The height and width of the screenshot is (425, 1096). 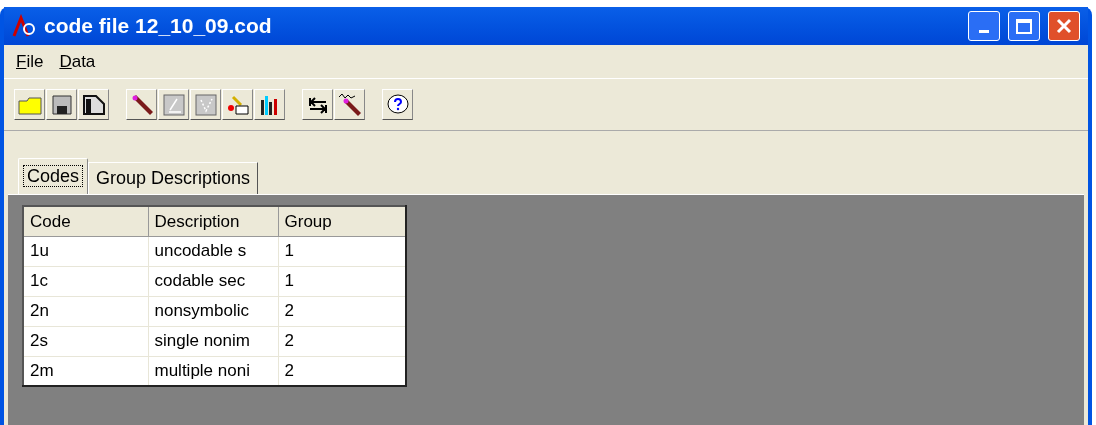 I want to click on folder-icon, so click(x=29, y=104).